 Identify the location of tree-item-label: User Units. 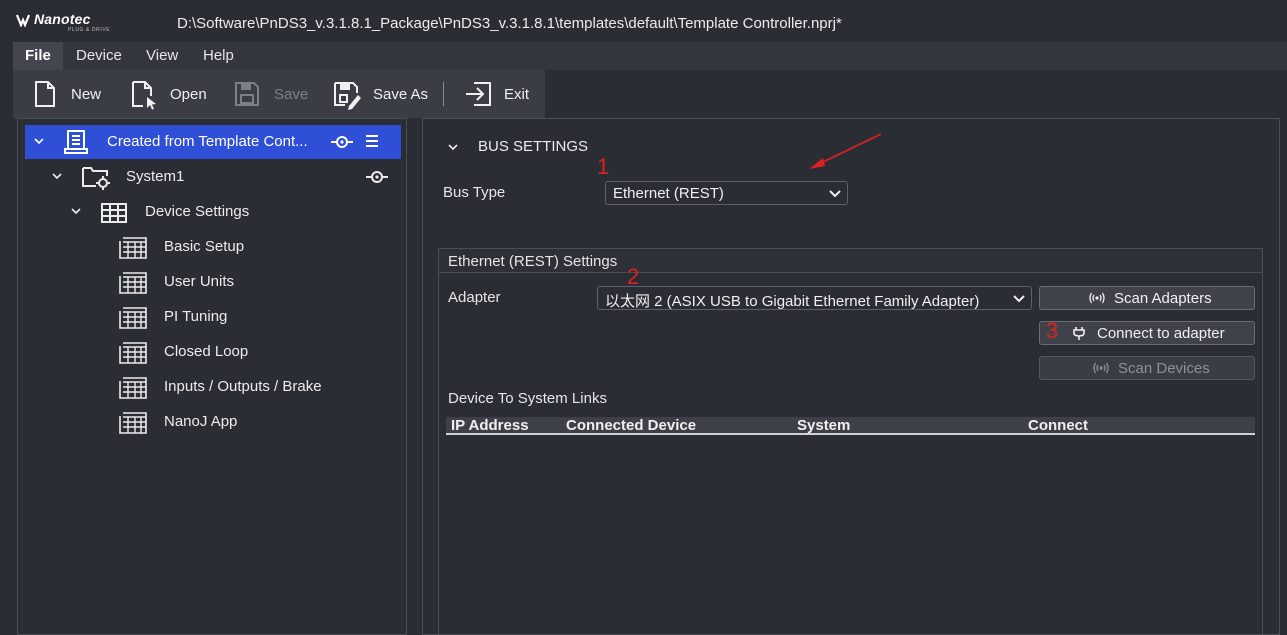
(199, 281).